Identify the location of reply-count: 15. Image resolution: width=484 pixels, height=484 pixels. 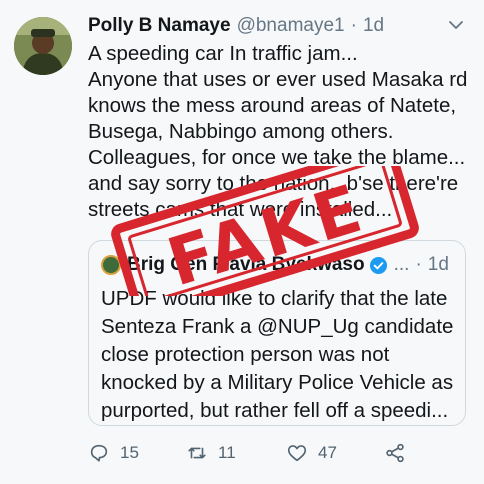
(129, 452).